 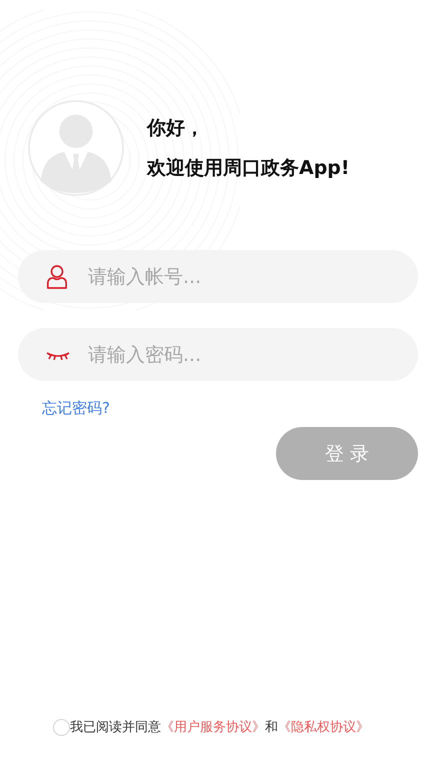 What do you see at coordinates (176, 128) in the screenshot?
I see `greeting-text: 你好，` at bounding box center [176, 128].